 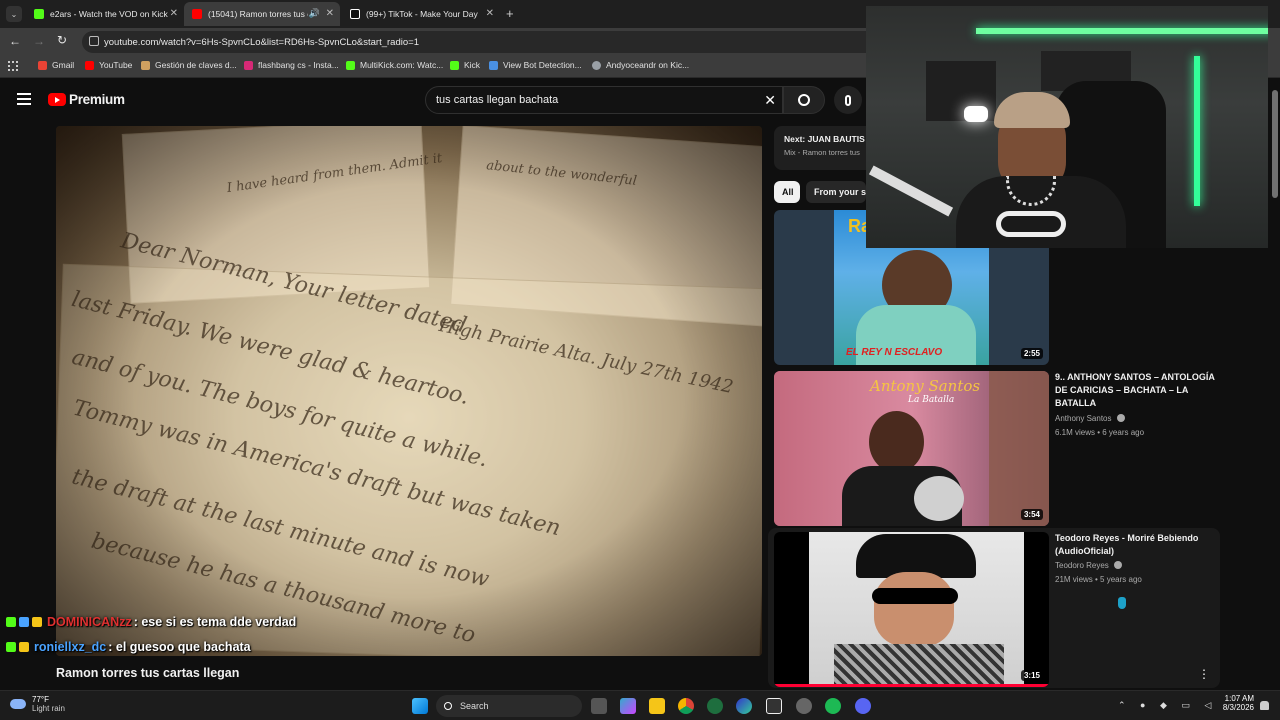 What do you see at coordinates (420, 706) in the screenshot?
I see `windows-start-icon` at bounding box center [420, 706].